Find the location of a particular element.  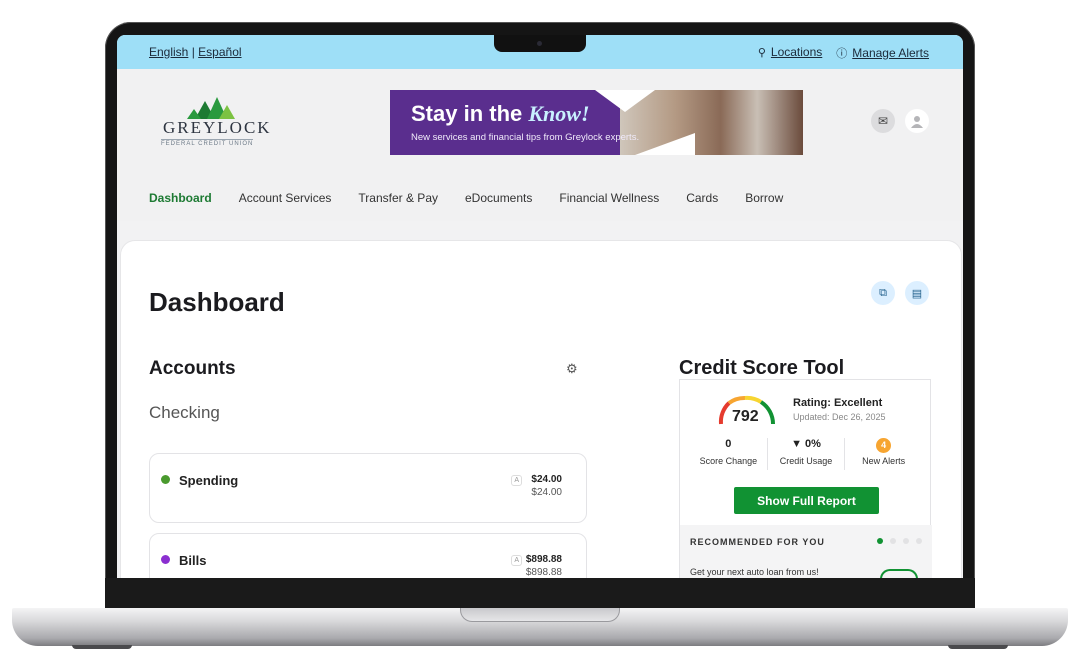

user-silhouette is located at coordinates (917, 122).